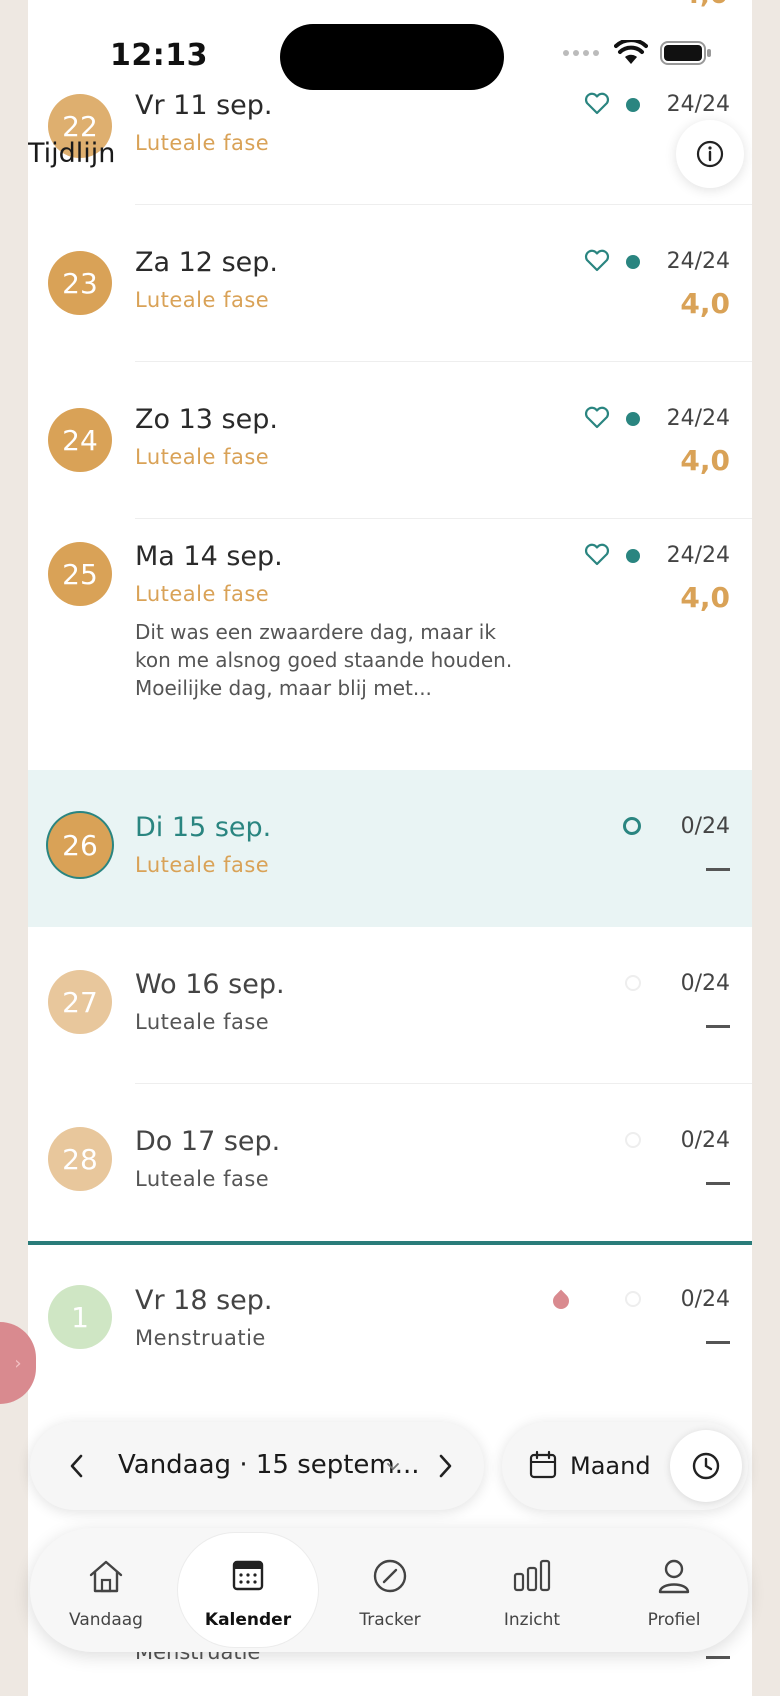  Describe the element at coordinates (561, 1301) in the screenshot. I see `period-drop-icon` at that location.